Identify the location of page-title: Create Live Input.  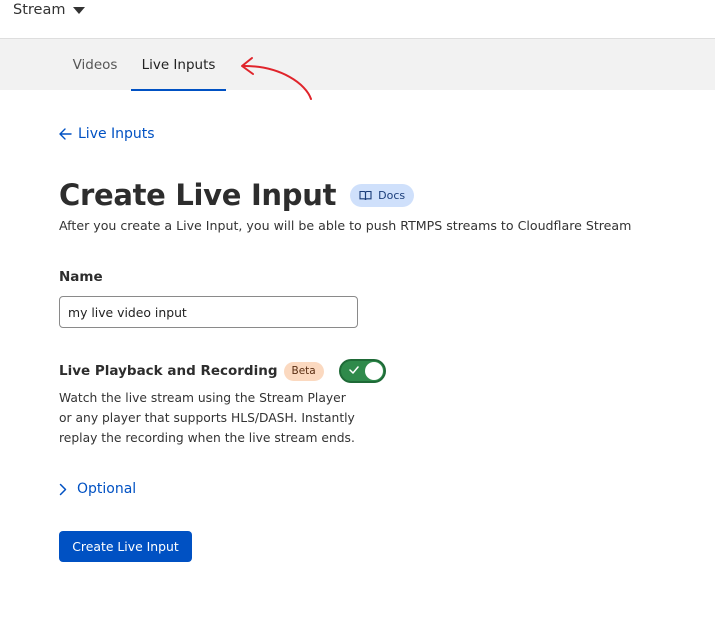
(198, 195).